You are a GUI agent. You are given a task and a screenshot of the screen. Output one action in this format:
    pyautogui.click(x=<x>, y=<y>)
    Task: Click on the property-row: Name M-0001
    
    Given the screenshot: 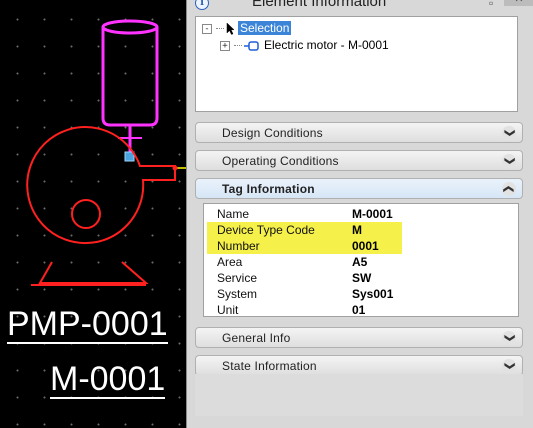 What is the action you would take?
    pyautogui.click(x=361, y=214)
    